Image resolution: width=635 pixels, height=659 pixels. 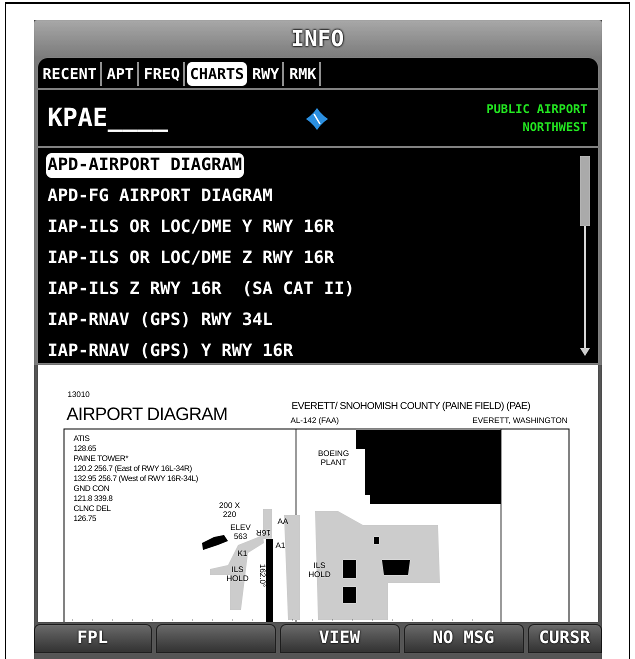 I want to click on tab: CHARTS, so click(x=217, y=74).